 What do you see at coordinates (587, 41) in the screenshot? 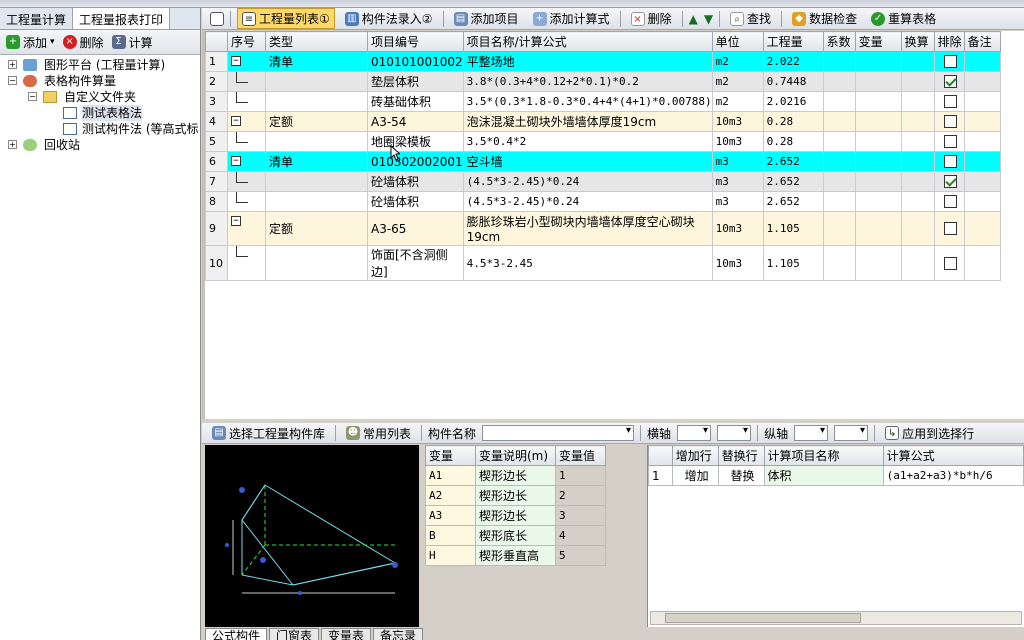
I see `col-name: 项目名称/计算公式` at bounding box center [587, 41].